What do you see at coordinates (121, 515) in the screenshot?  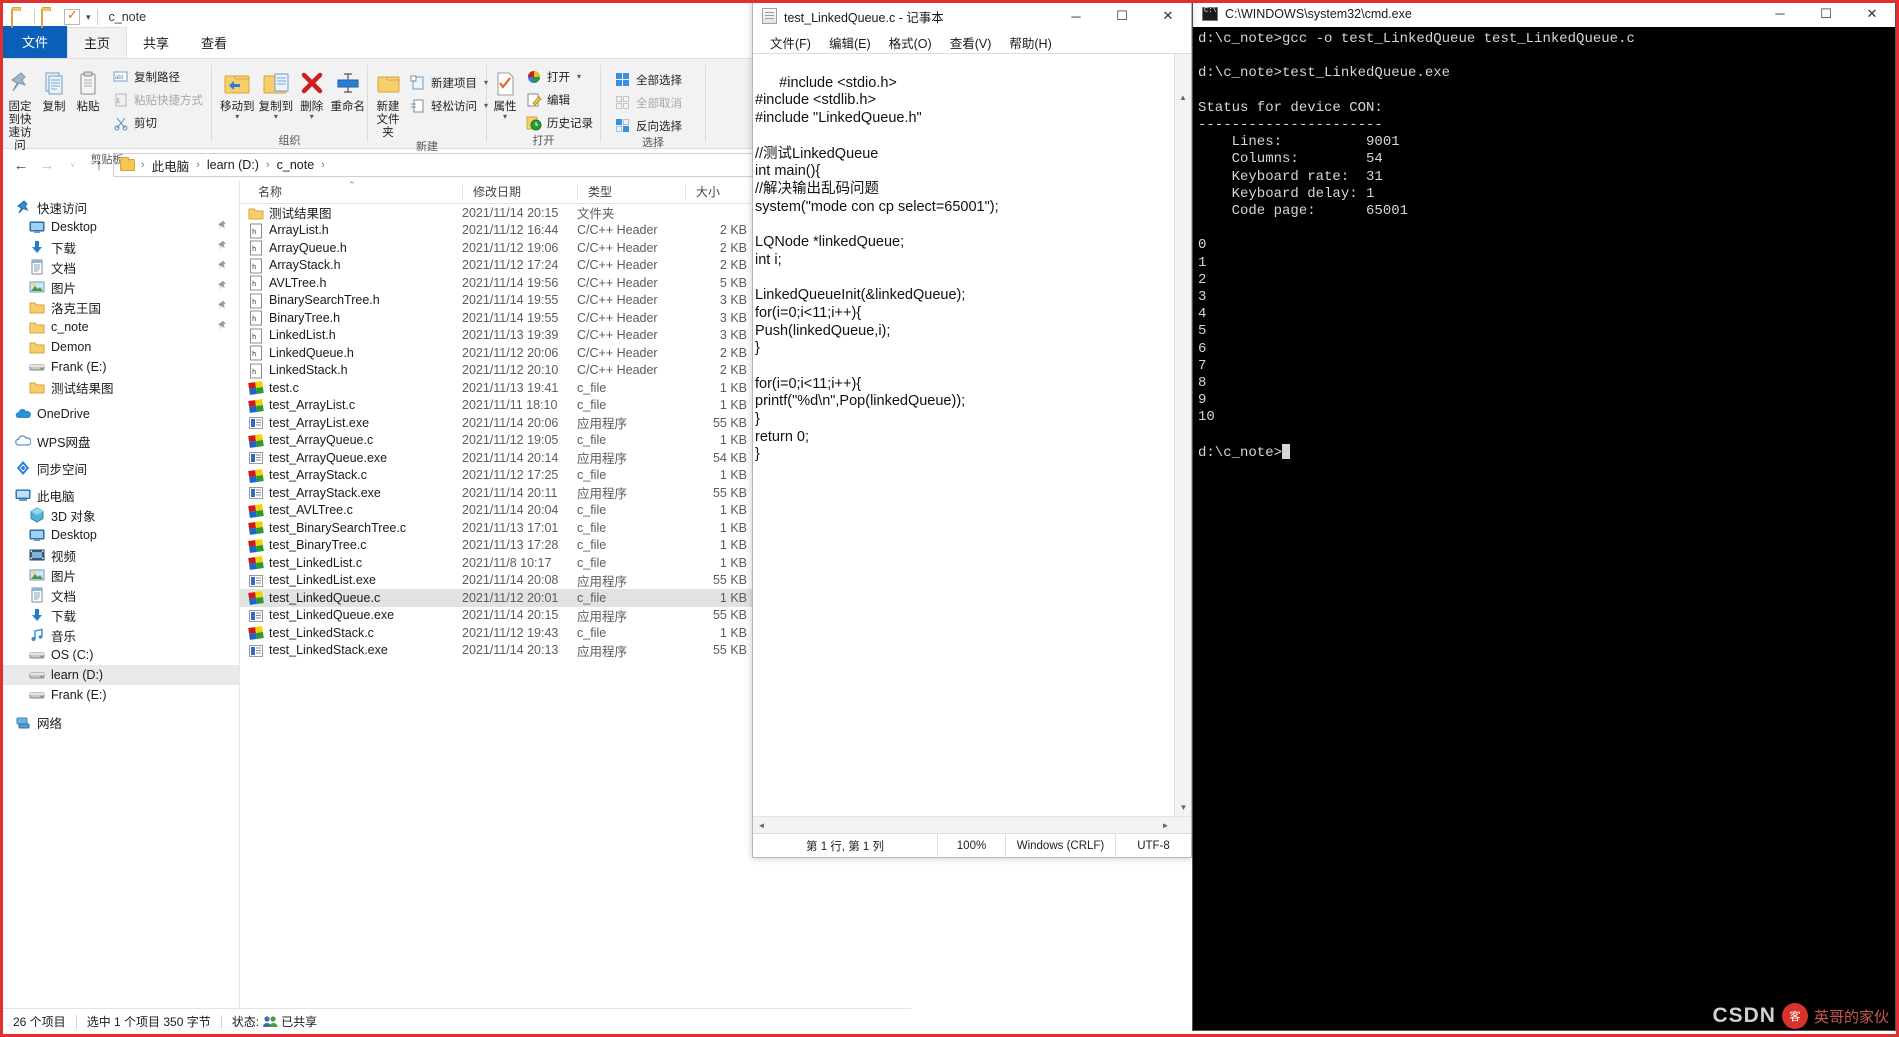 I see `sidebar-item-3d: 3D 对象` at bounding box center [121, 515].